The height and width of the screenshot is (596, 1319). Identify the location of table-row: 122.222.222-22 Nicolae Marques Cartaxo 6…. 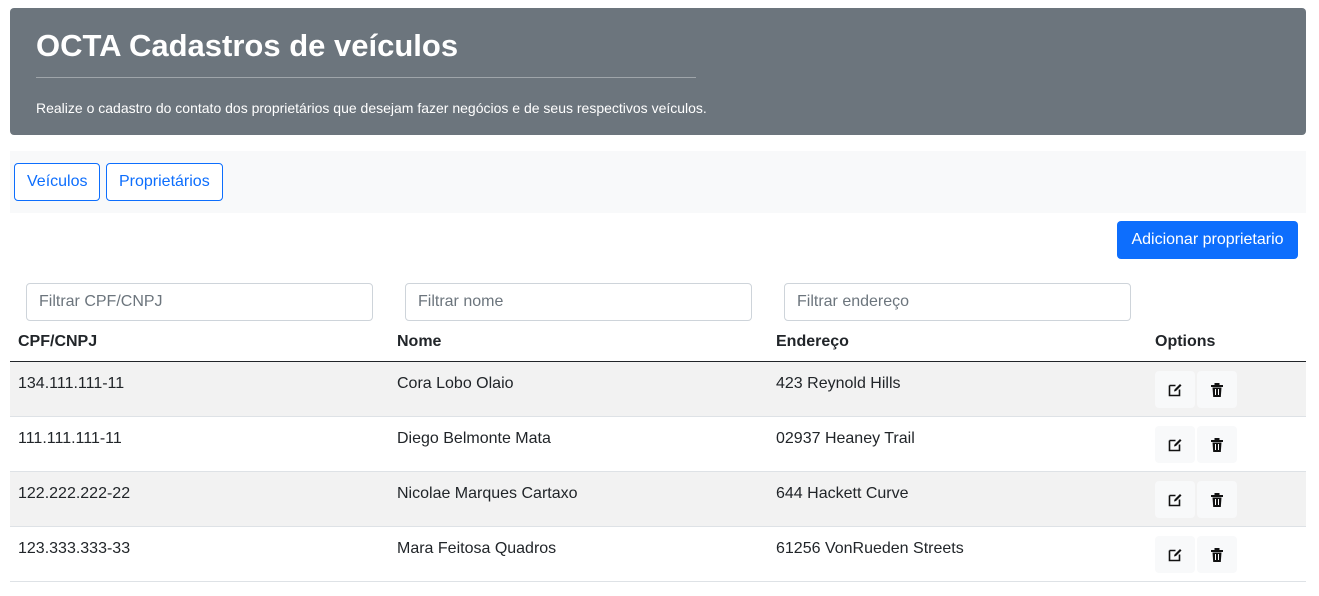
(658, 499).